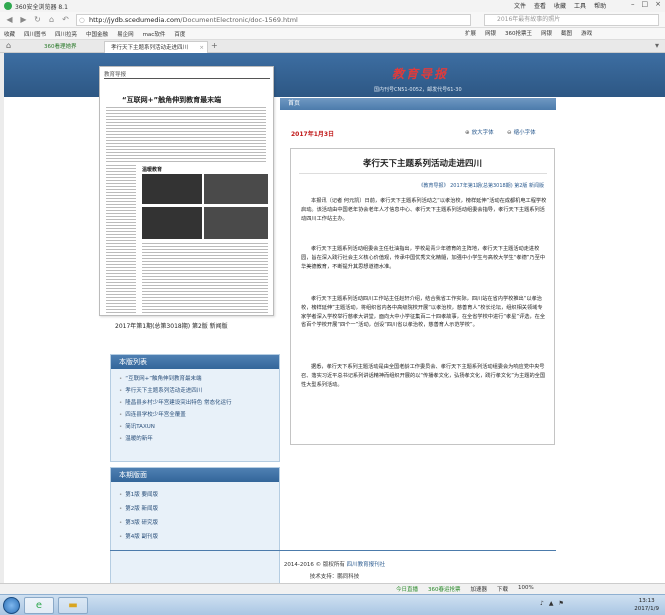  What do you see at coordinates (332, 604) in the screenshot?
I see `windows-taskbar: e ▬ ♪ ▲ ⚑ 13:13 2017/1/9` at bounding box center [332, 604].